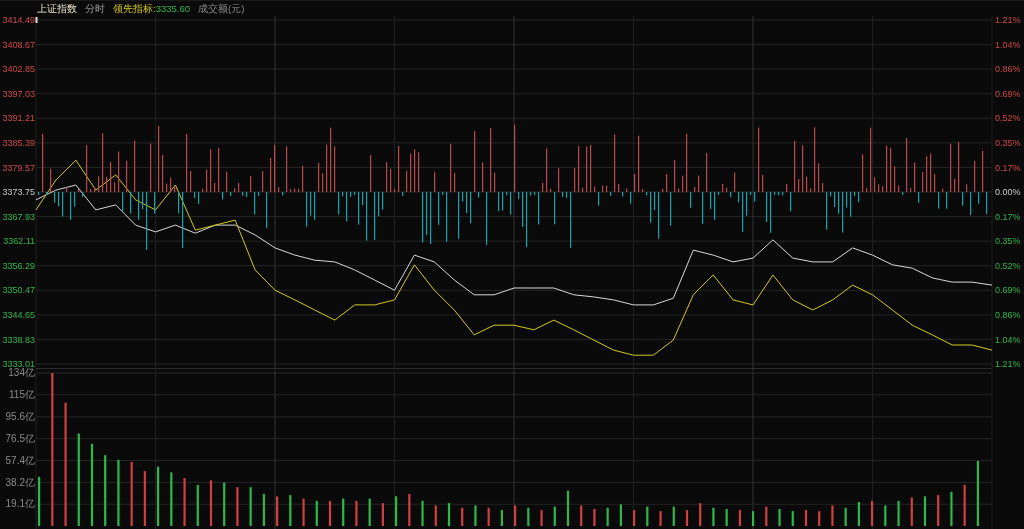  Describe the element at coordinates (18, 192) in the screenshot. I see `axis-label: 3373.75` at that location.